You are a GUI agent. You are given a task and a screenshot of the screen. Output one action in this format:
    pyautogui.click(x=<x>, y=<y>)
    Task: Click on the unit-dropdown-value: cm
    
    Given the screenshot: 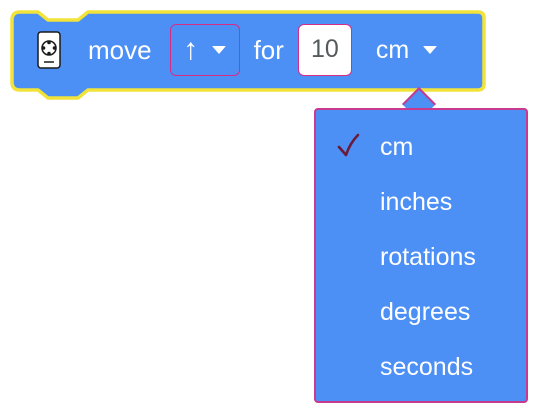 What is the action you would take?
    pyautogui.click(x=392, y=49)
    